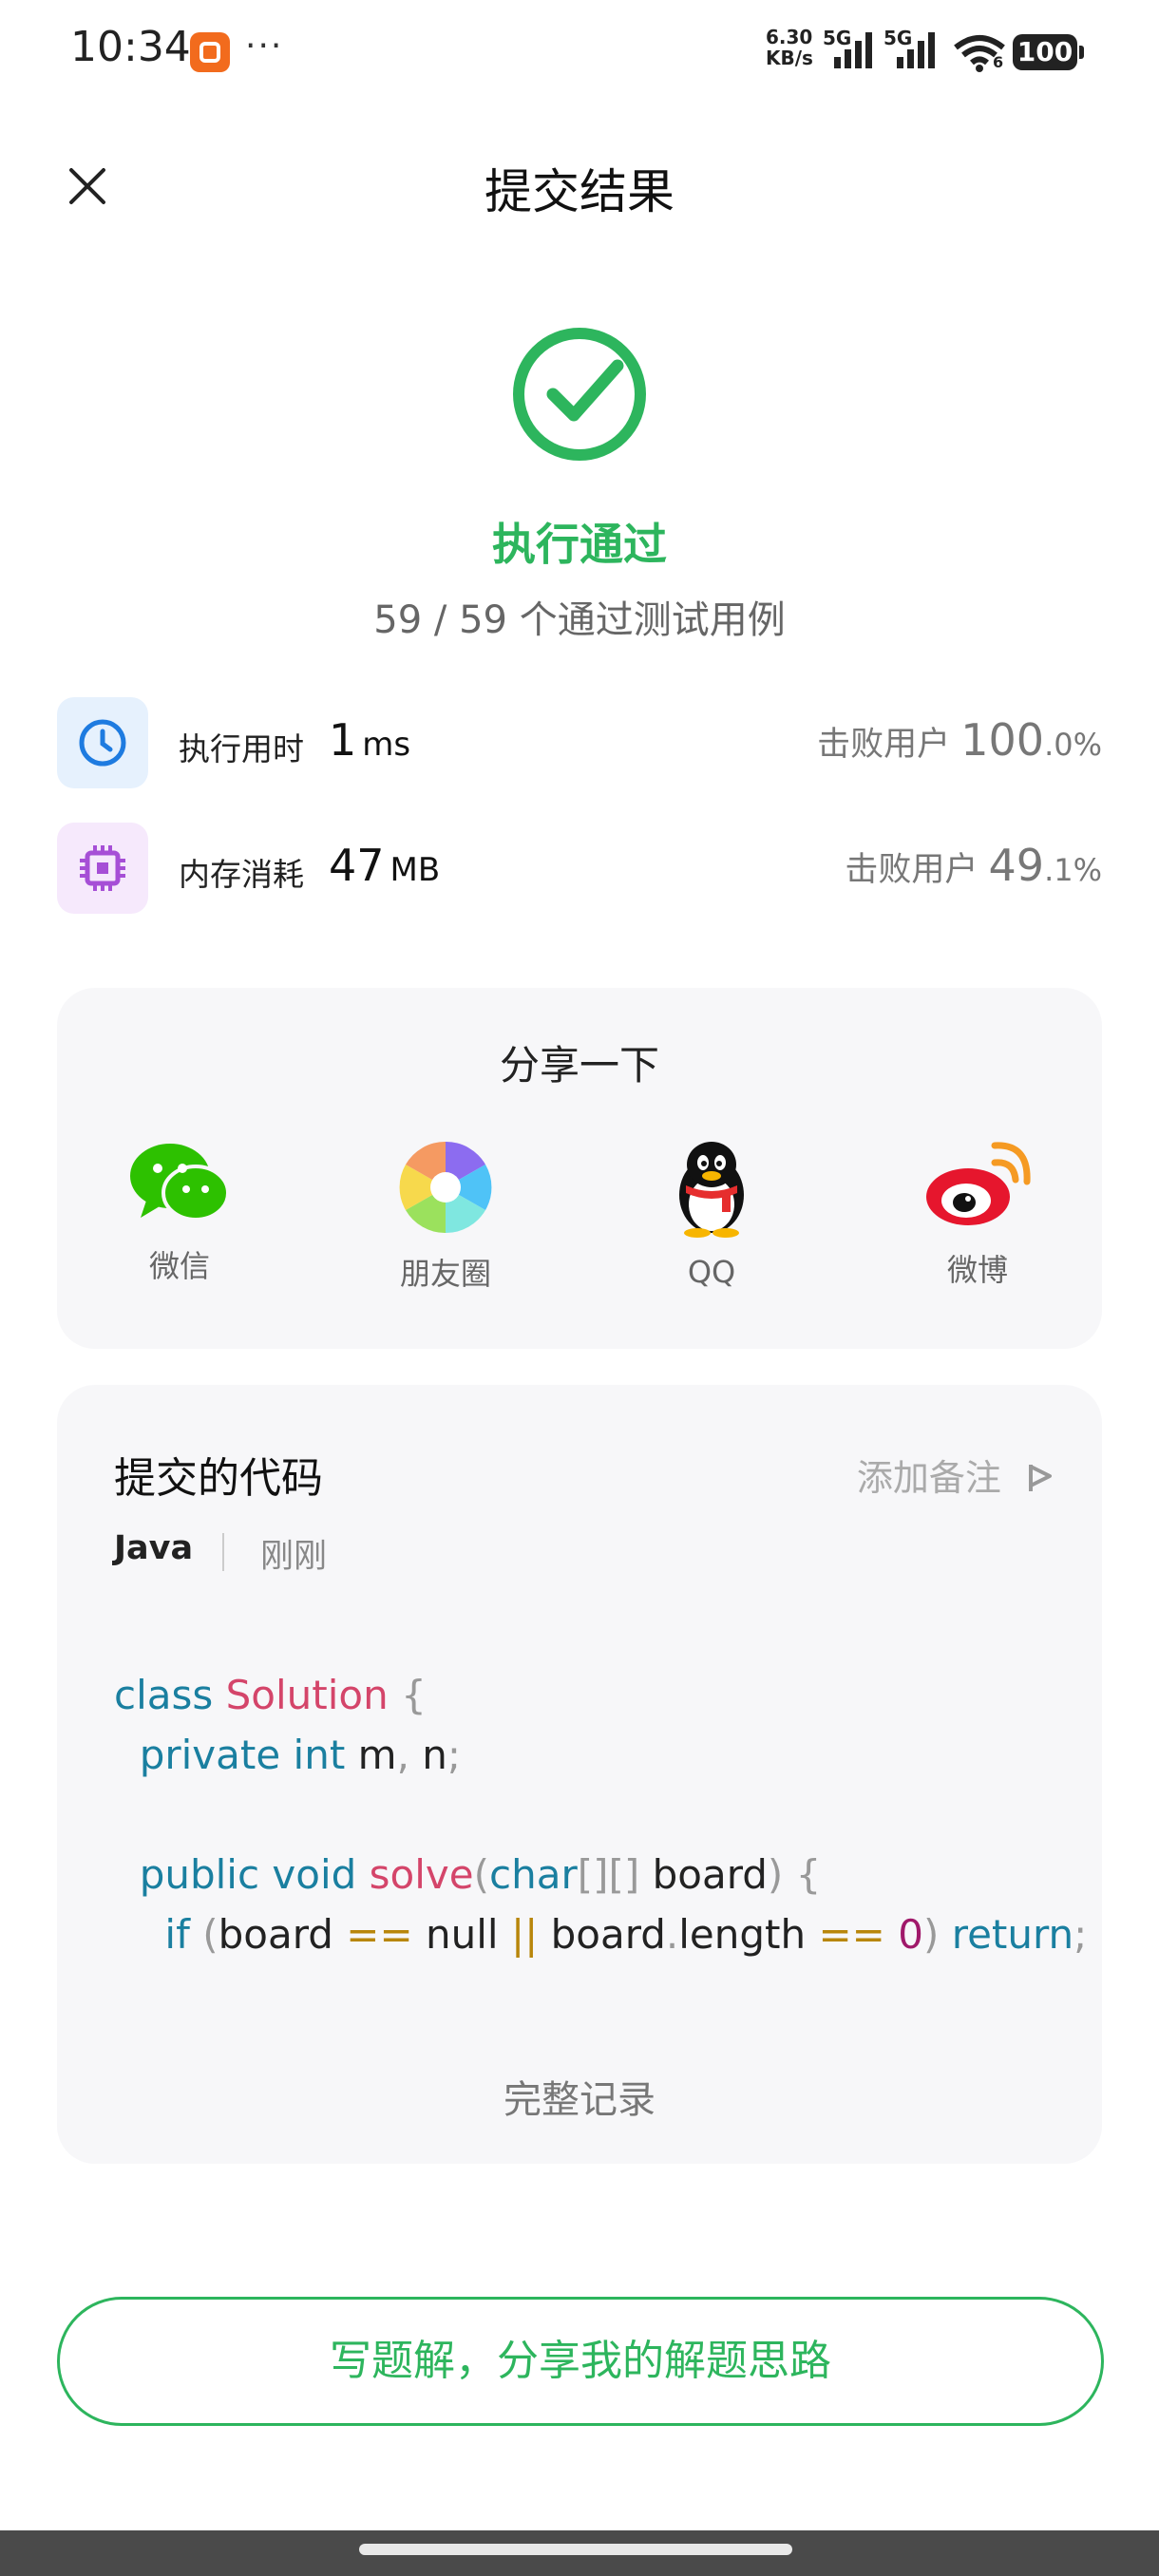 Image resolution: width=1159 pixels, height=2576 pixels. I want to click on memory-beat: 击败用户 49.1%, so click(973, 865).